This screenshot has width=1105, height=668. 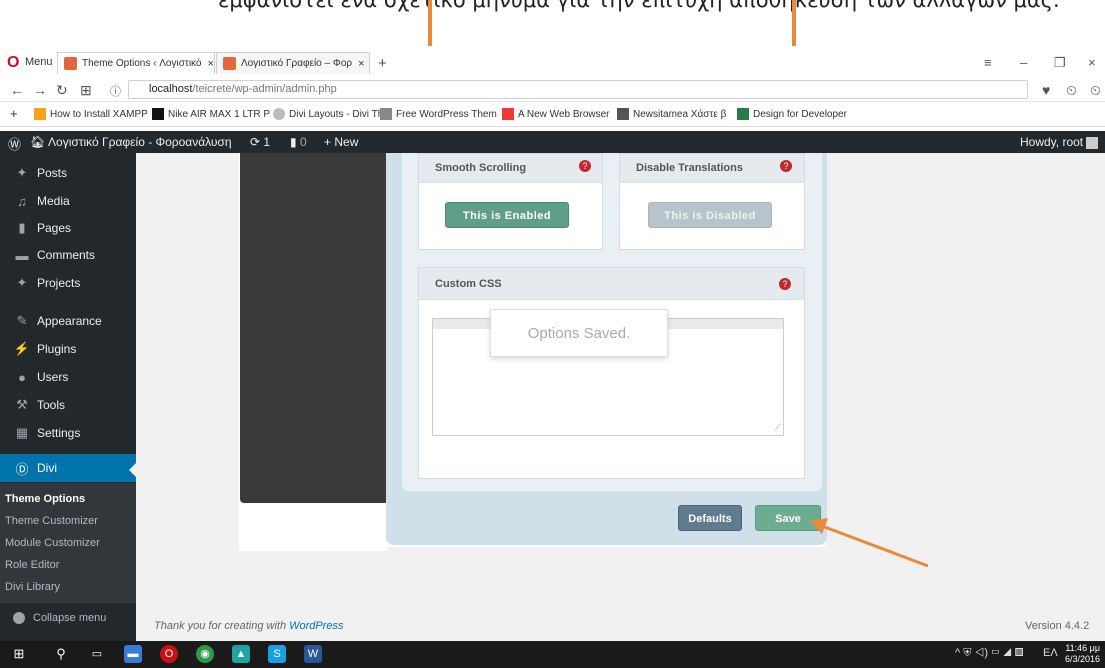 What do you see at coordinates (241, 654) in the screenshot?
I see `store-icon: ▲` at bounding box center [241, 654].